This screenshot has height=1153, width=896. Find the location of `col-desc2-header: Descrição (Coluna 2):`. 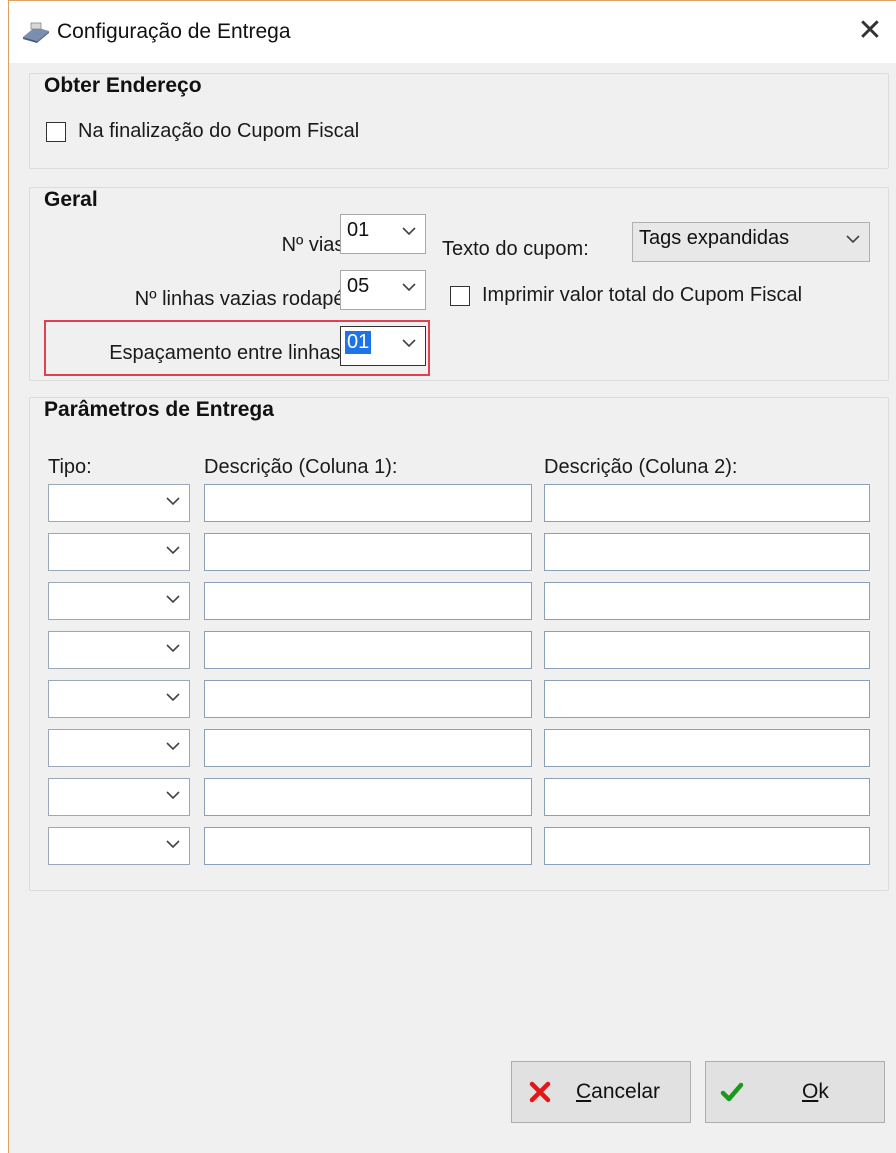

col-desc2-header: Descrição (Coluna 2): is located at coordinates (641, 467).